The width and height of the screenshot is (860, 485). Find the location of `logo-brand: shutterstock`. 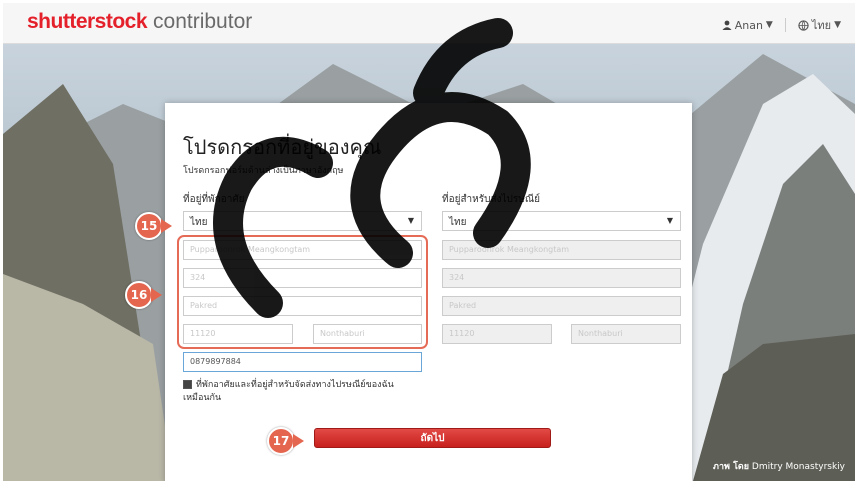

logo-brand: shutterstock is located at coordinates (87, 21).